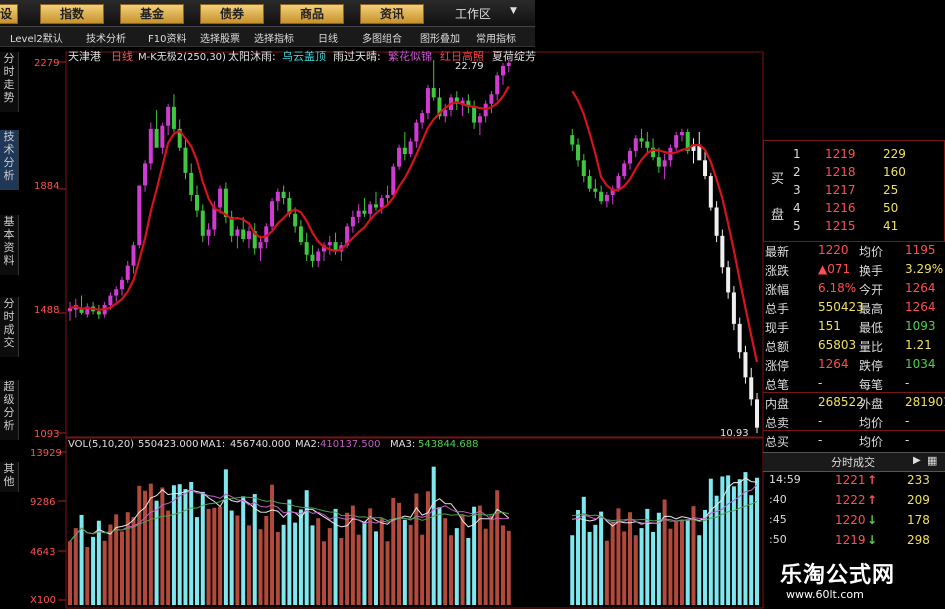  I want to click on stat-value-2: 1.21, so click(918, 345).